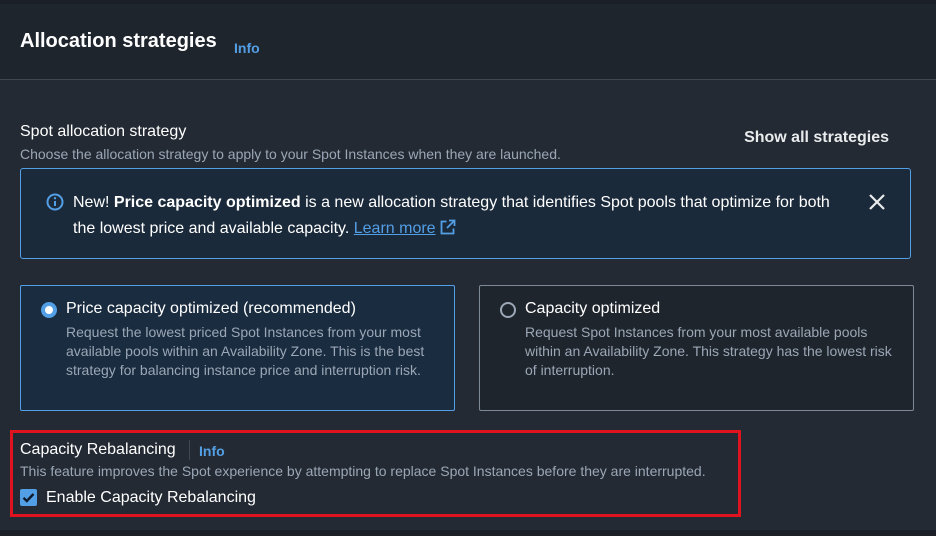 The image size is (936, 536). I want to click on learn-more-link: Learn more, so click(395, 228).